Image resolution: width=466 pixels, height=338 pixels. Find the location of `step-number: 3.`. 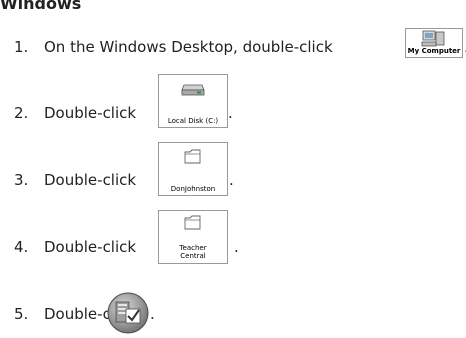

step-number: 3. is located at coordinates (21, 180).